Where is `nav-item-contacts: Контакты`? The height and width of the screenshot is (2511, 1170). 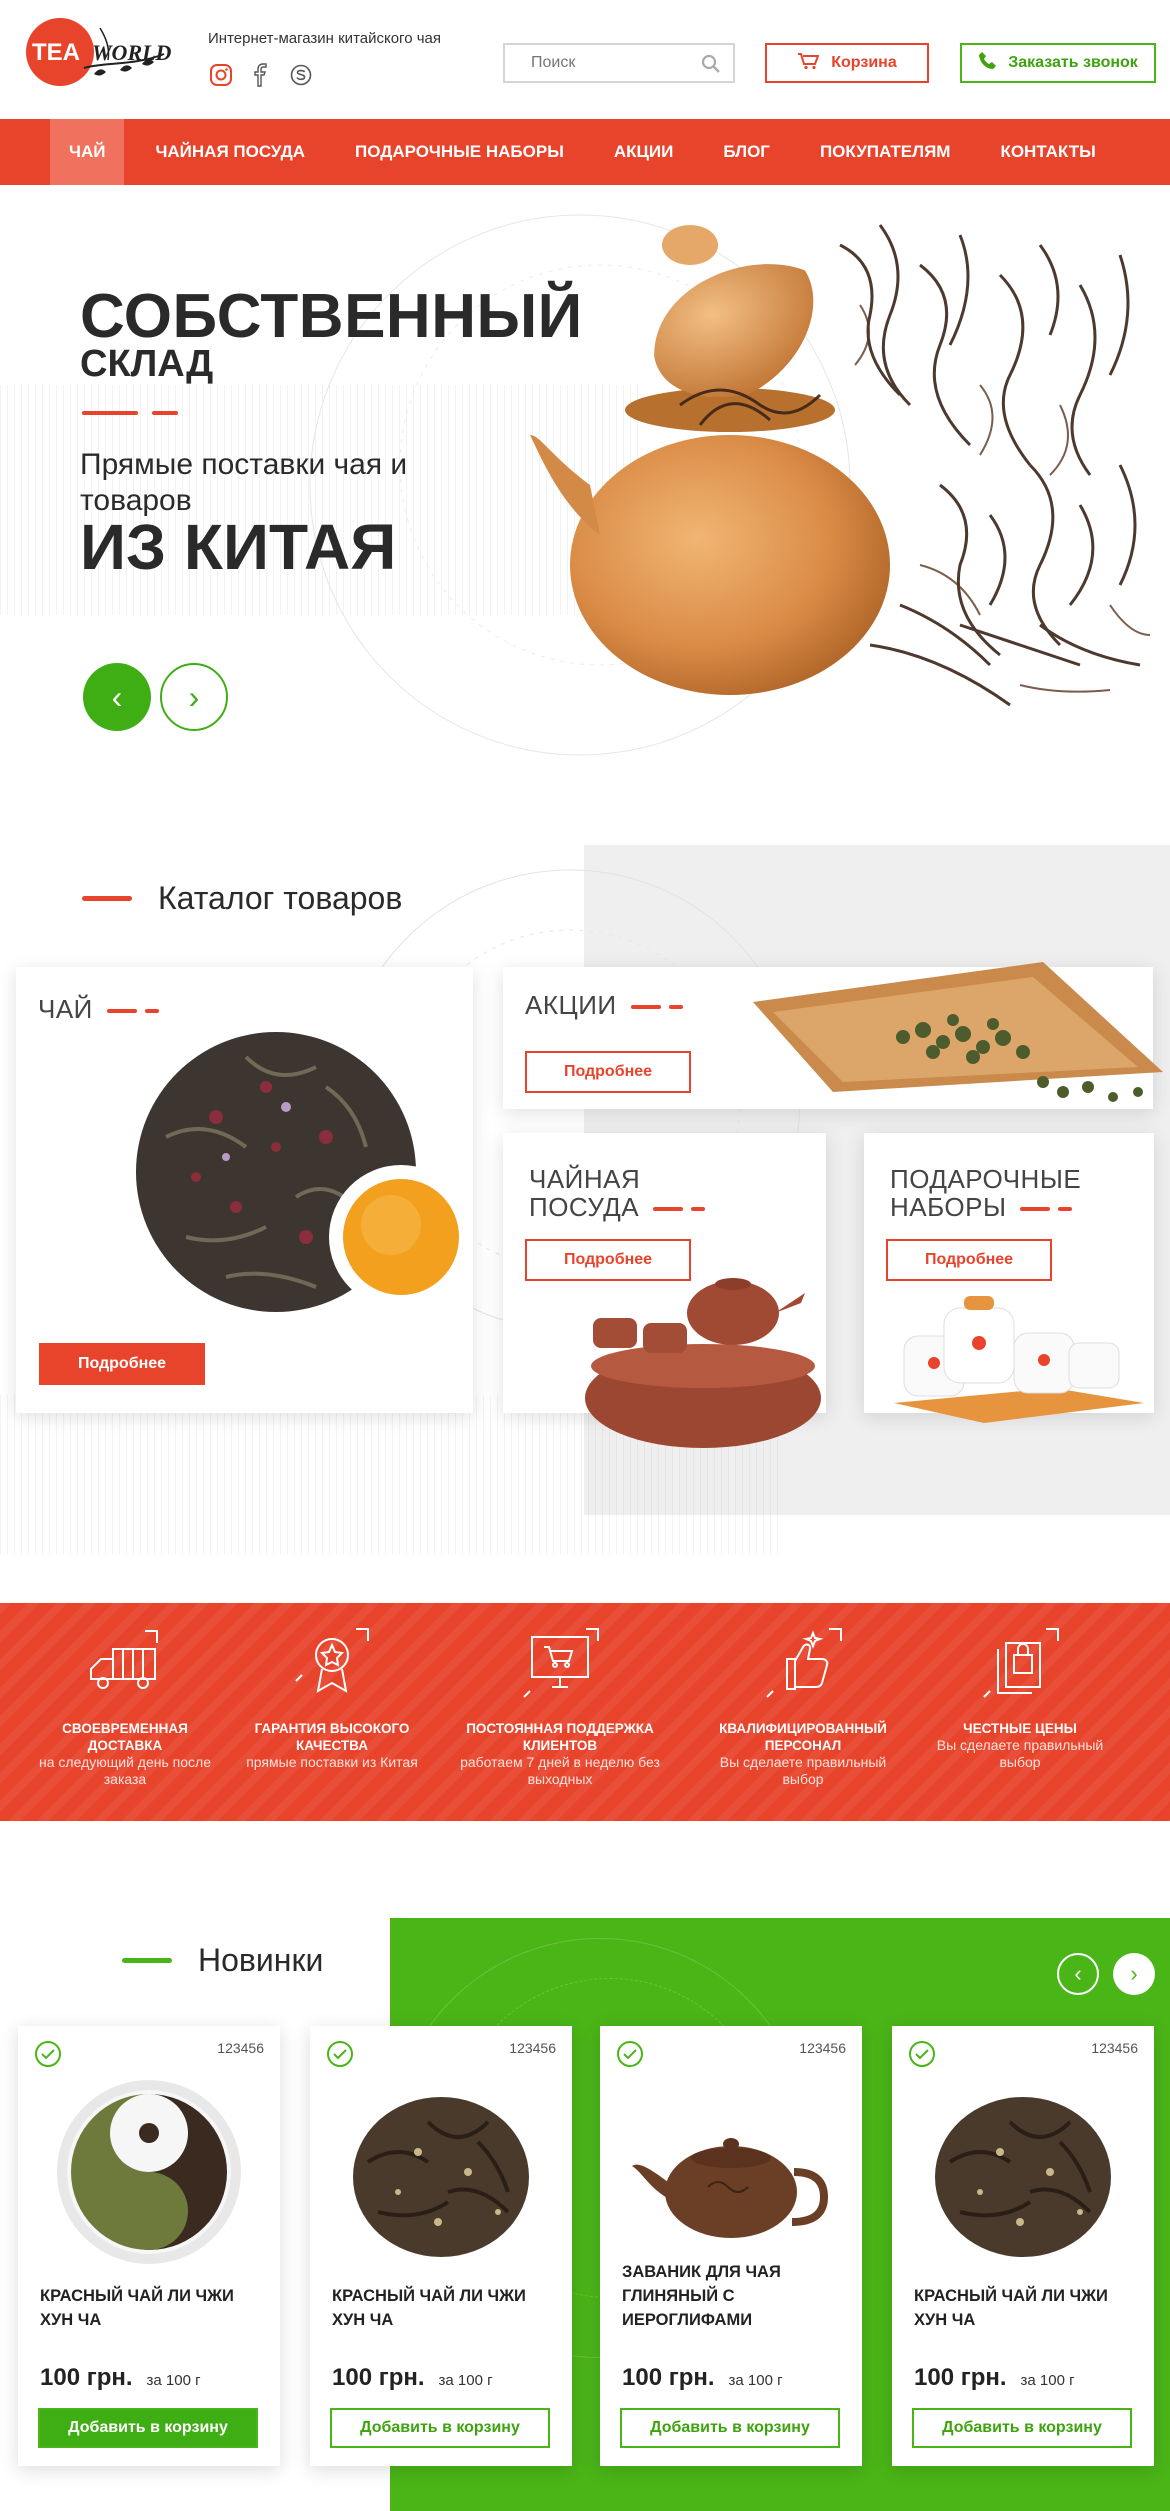 nav-item-contacts: Контакты is located at coordinates (1047, 152).